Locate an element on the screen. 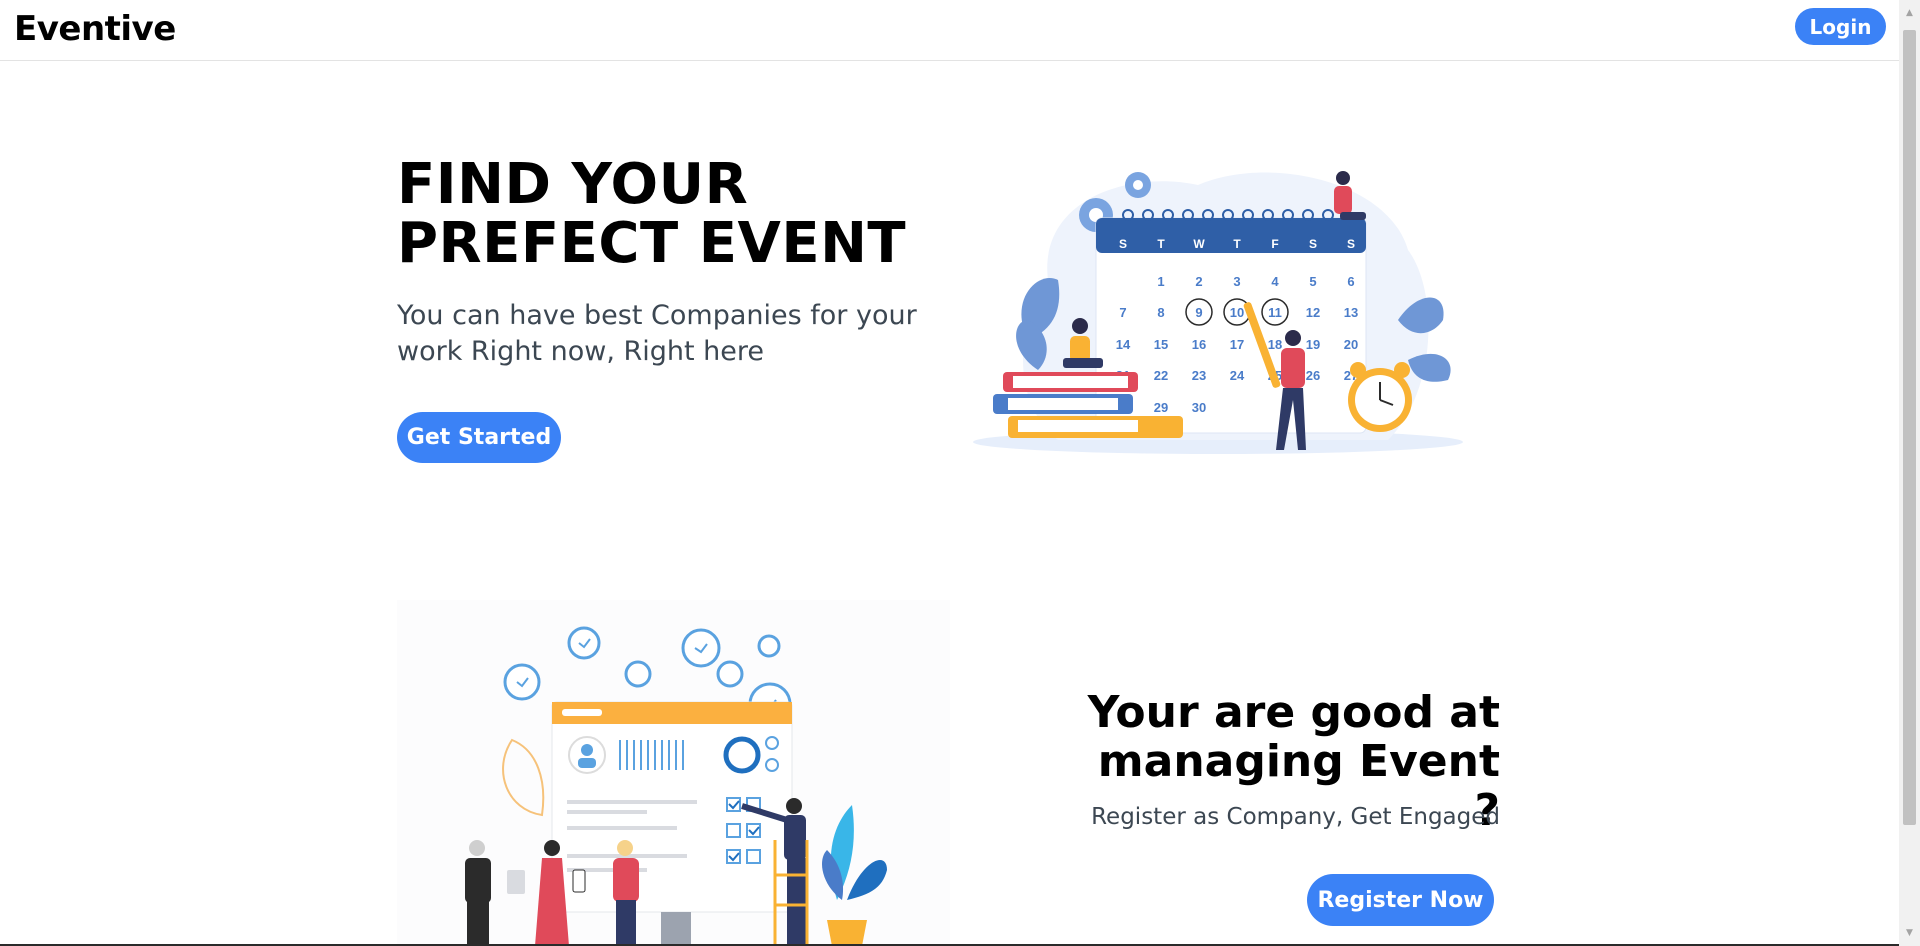 The width and height of the screenshot is (1920, 946). hero-title: FIND YOUR PREFECT EVENT is located at coordinates (652, 214).